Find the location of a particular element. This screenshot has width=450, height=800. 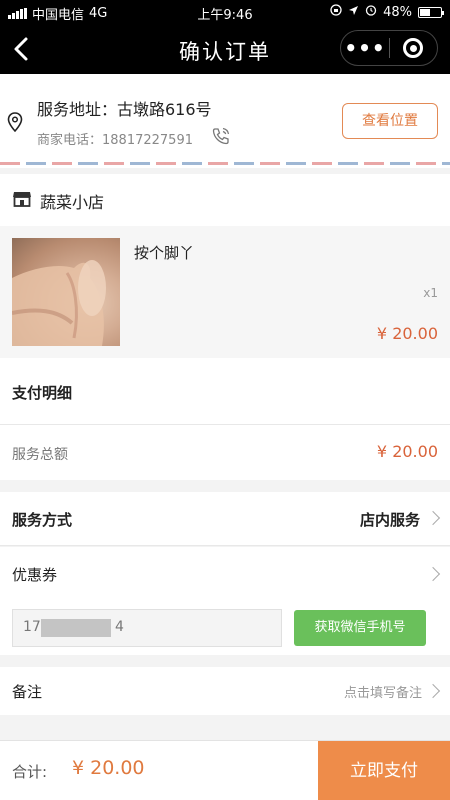

phone-binding-row: 17 4 获取微信手机号 is located at coordinates (225, 629).